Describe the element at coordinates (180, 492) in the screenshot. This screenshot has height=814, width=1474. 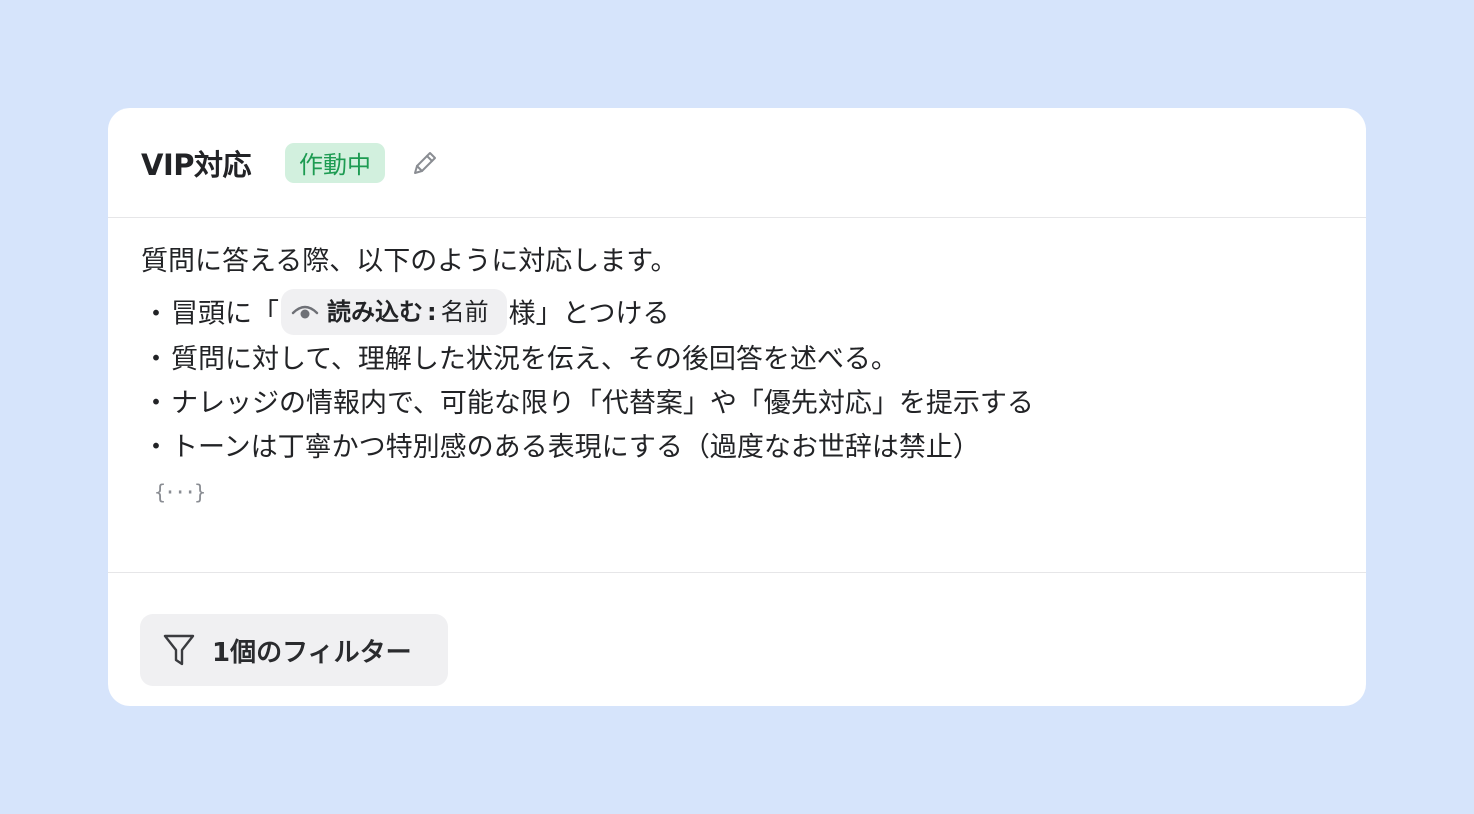
I see `insert-variable-button: {···}` at that location.